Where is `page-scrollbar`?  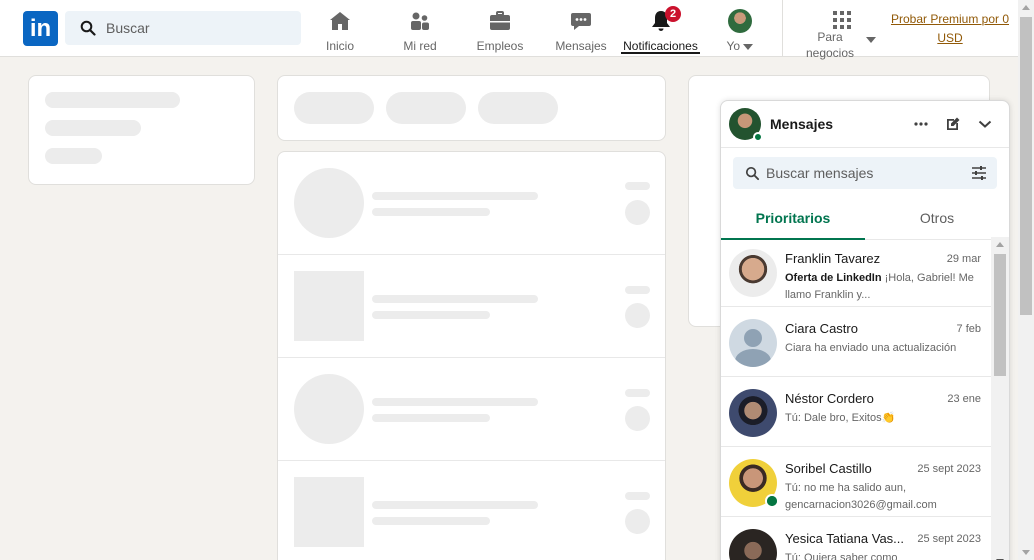 page-scrollbar is located at coordinates (1026, 280).